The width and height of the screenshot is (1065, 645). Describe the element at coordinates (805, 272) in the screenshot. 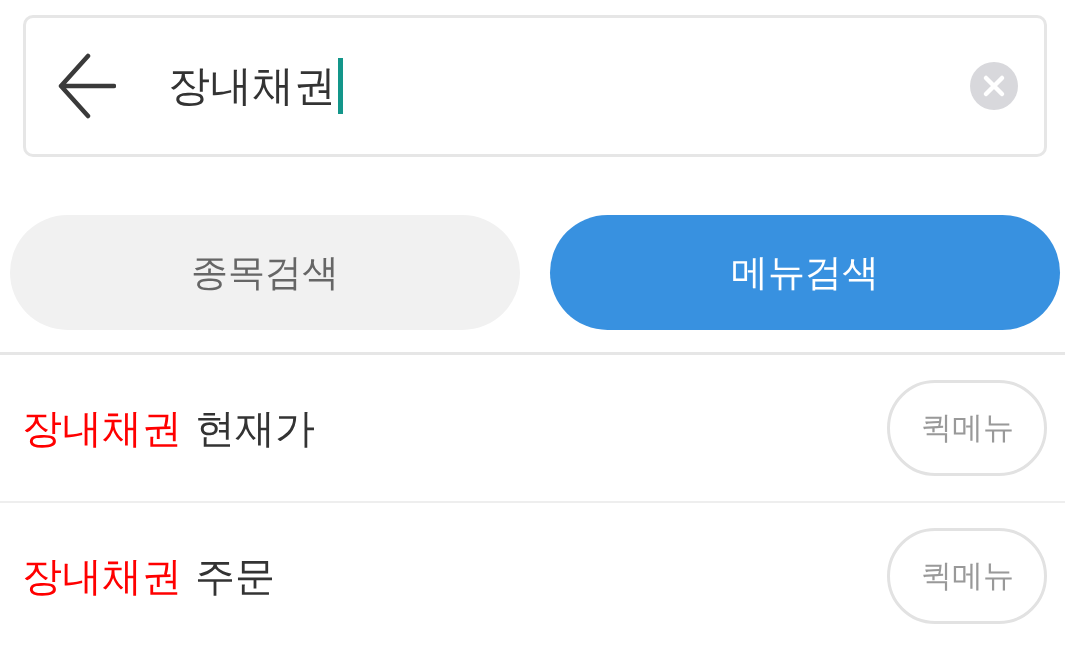

I see `search-tab: 메뉴검색` at that location.